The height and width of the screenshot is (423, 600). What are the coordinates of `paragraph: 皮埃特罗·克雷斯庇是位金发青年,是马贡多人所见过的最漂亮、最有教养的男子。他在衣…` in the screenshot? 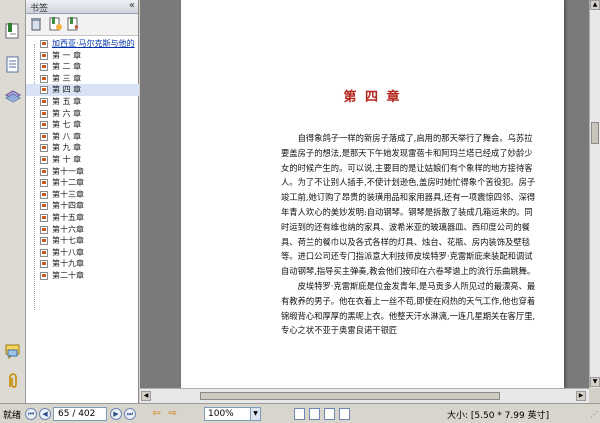 It's located at (408, 308).